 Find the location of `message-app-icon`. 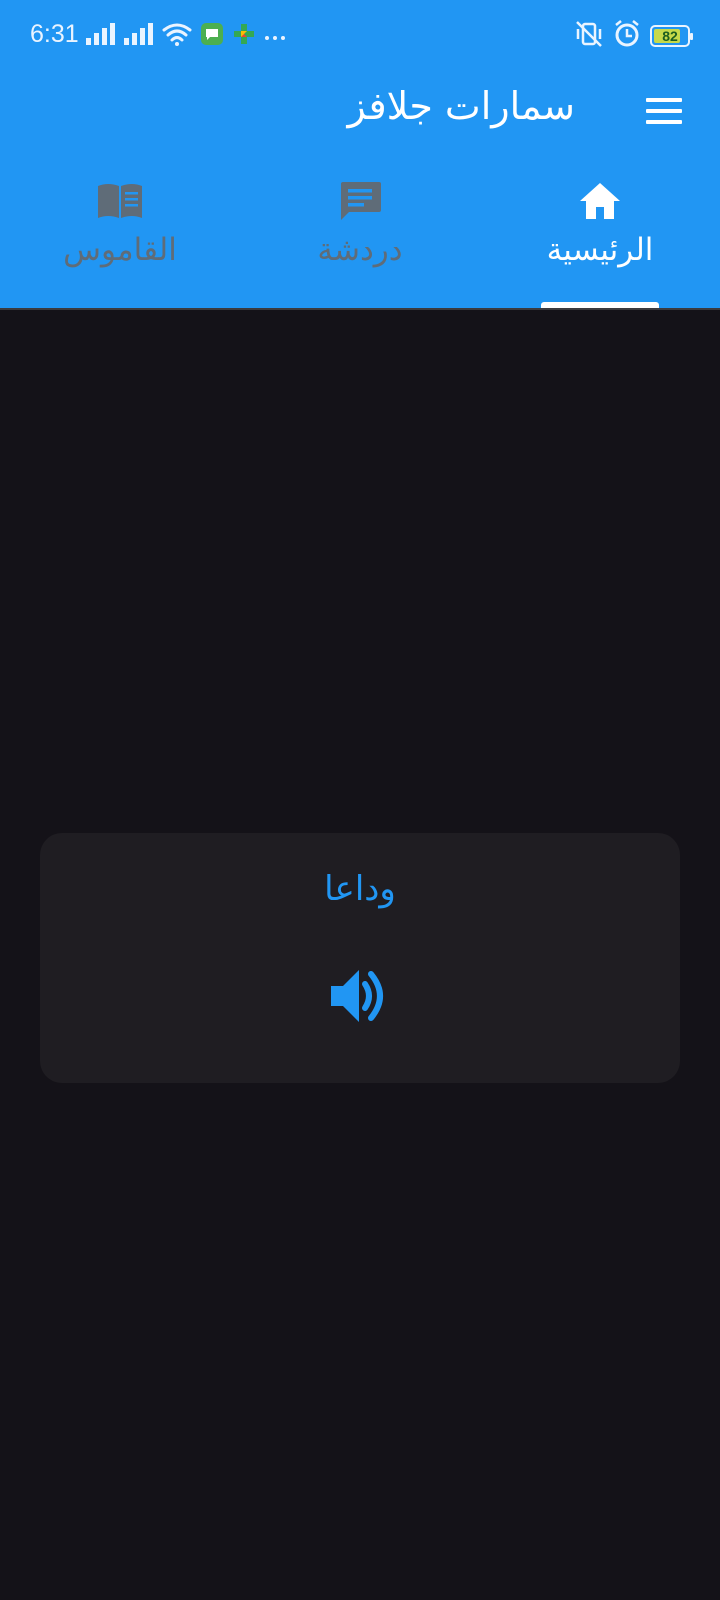

message-app-icon is located at coordinates (212, 36).